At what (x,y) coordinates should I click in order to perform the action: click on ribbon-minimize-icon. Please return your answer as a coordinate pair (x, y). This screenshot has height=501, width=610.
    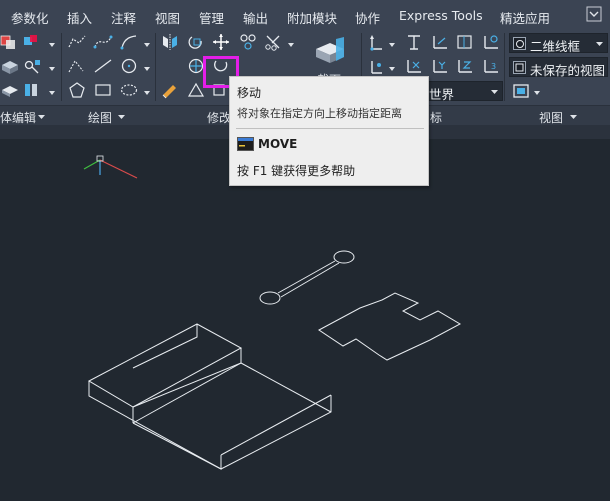
    Looking at the image, I should click on (594, 14).